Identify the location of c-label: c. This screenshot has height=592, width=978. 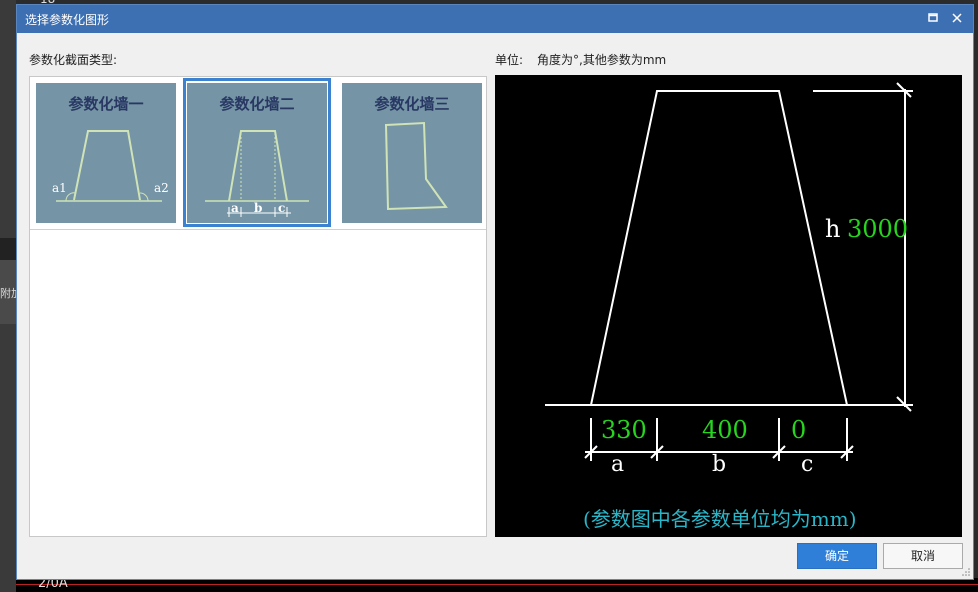
(807, 464).